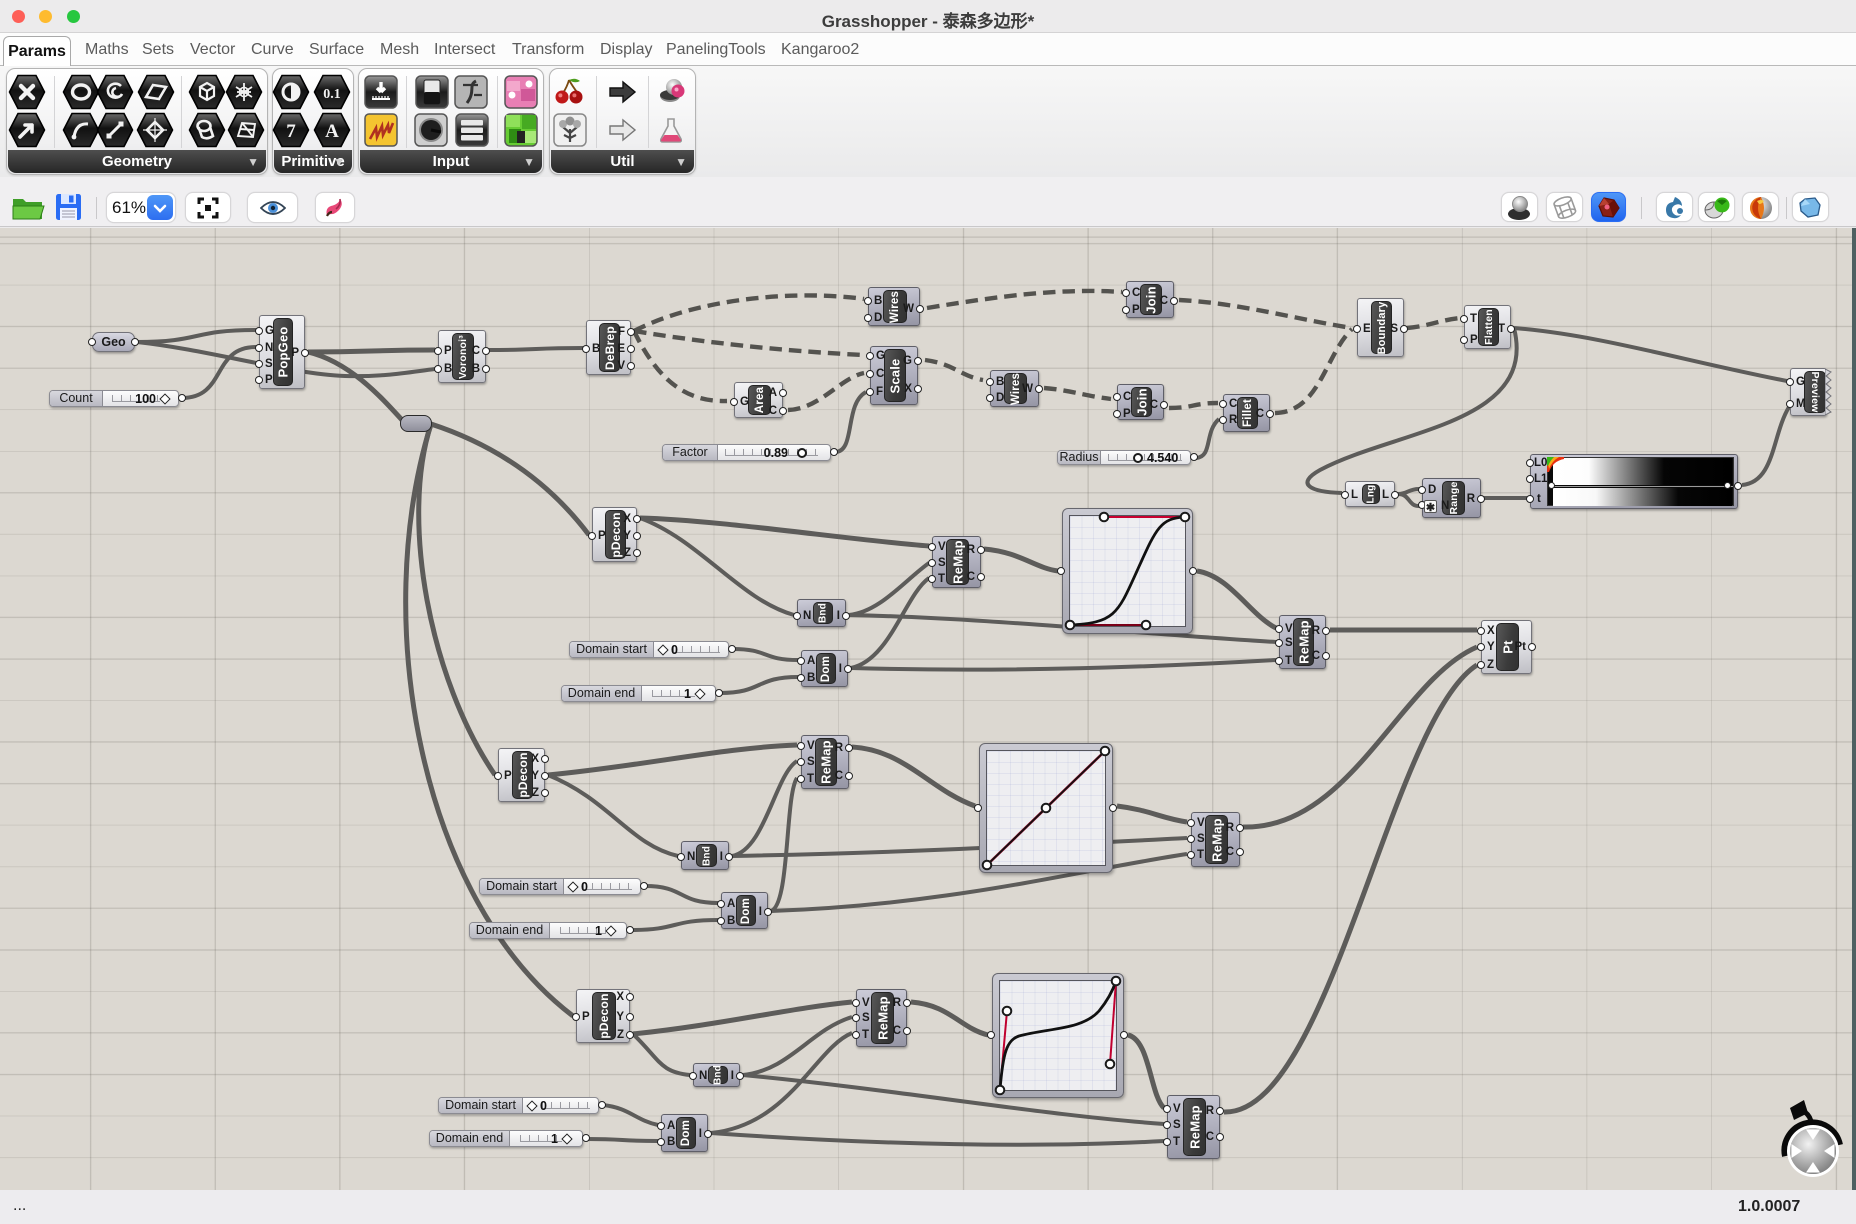  I want to click on svg-text: A, so click(332, 131).